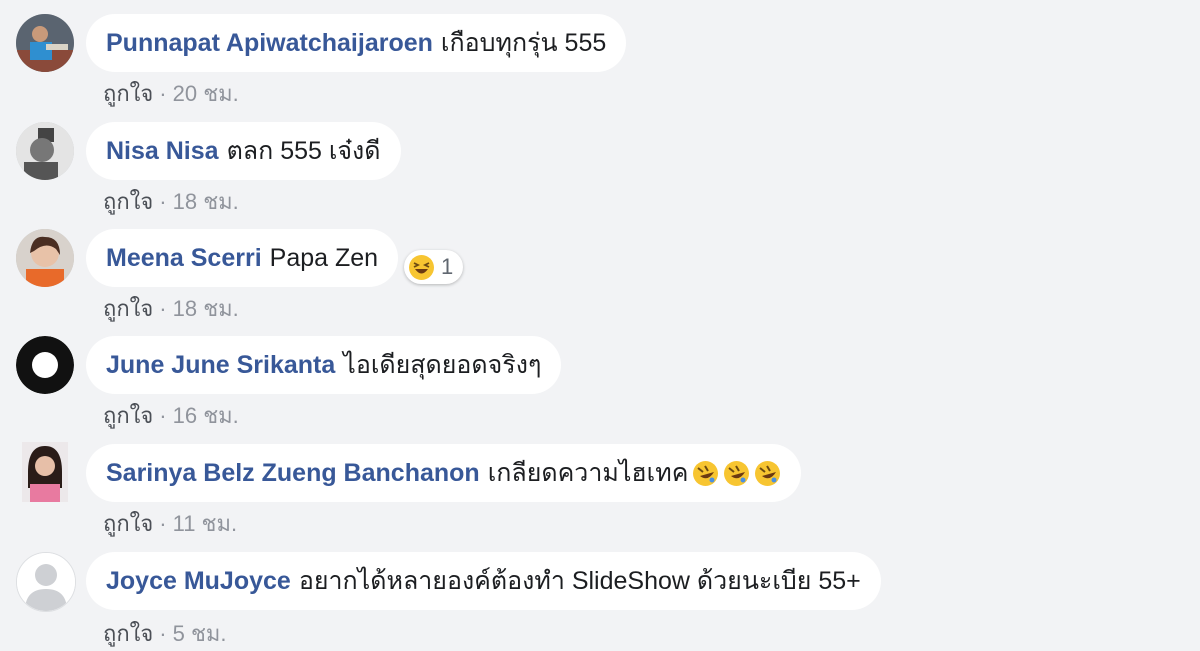  Describe the element at coordinates (171, 415) in the screenshot. I see `comment-actions: ถูกใจ · 16 ชม.` at that location.